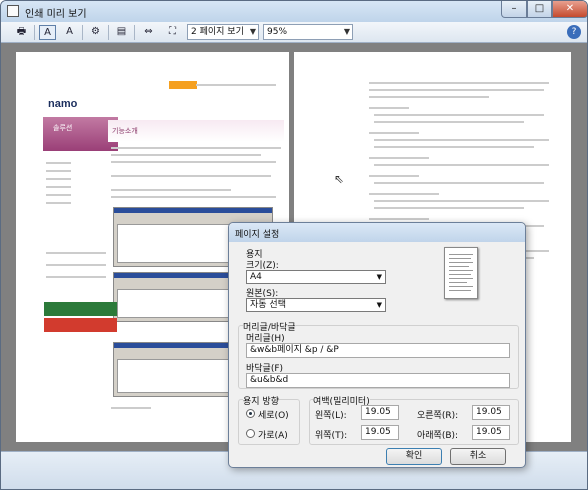  I want to click on pages-view-combo: 2 페이지 보기 ▼, so click(223, 32).